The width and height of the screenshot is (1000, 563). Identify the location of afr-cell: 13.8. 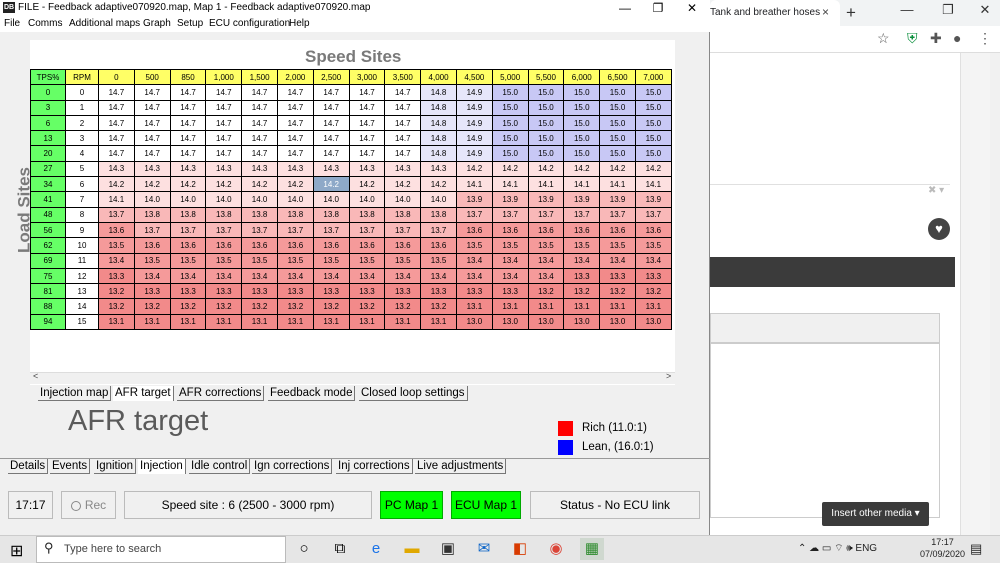
(438, 214).